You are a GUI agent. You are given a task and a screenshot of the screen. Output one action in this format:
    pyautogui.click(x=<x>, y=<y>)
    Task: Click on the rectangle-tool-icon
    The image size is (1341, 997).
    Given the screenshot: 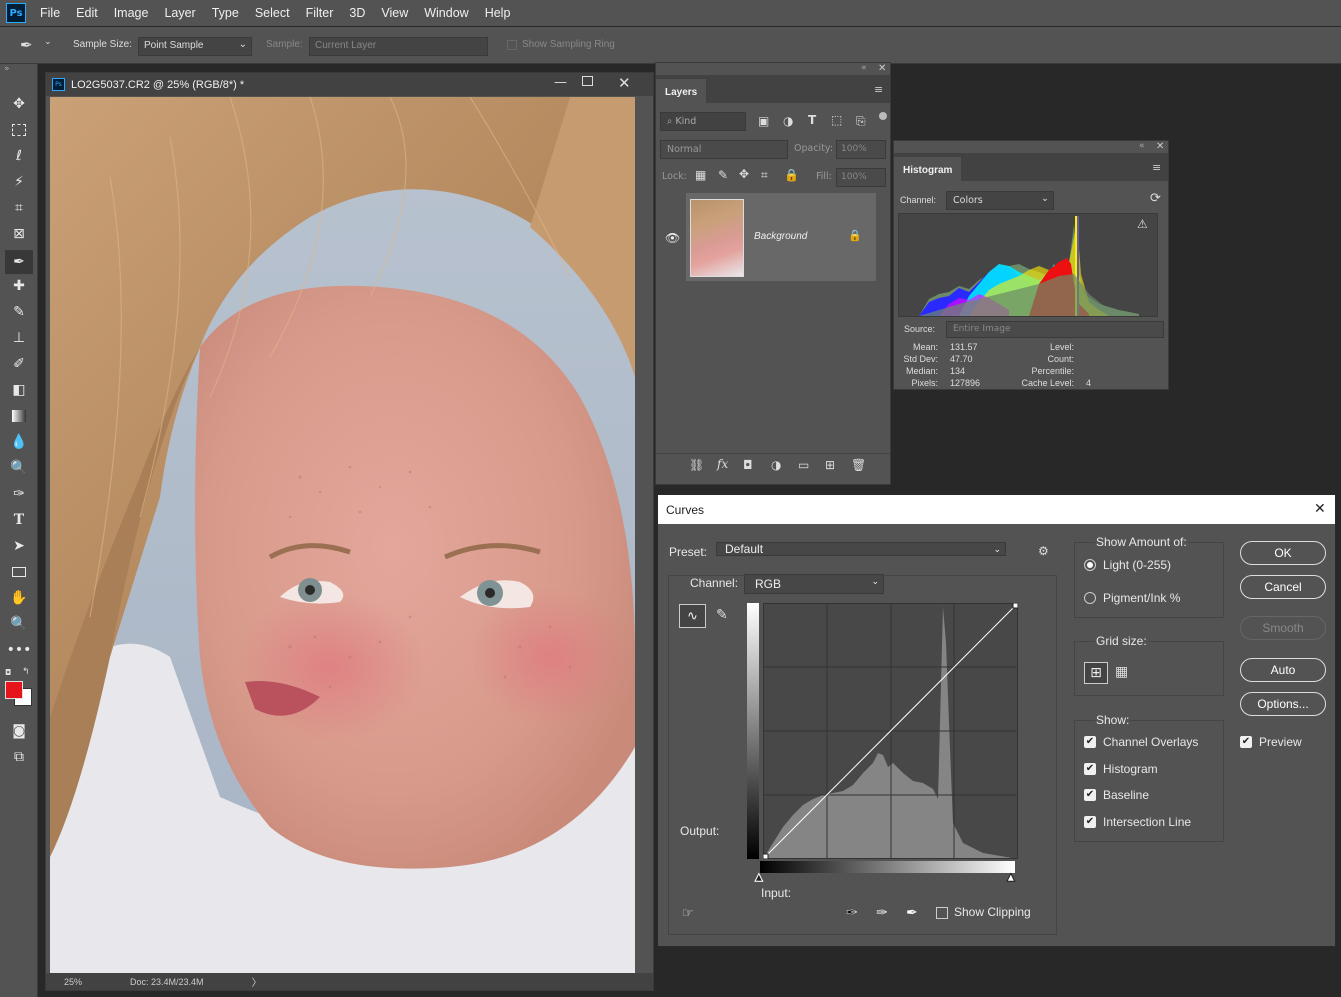 What is the action you would take?
    pyautogui.click(x=19, y=572)
    